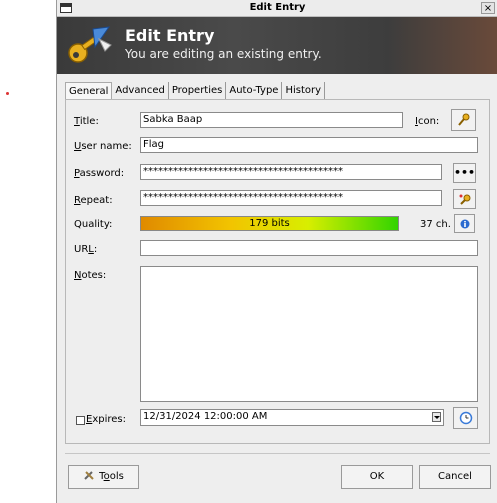  Describe the element at coordinates (103, 146) in the screenshot. I see `username-label: User name:` at that location.